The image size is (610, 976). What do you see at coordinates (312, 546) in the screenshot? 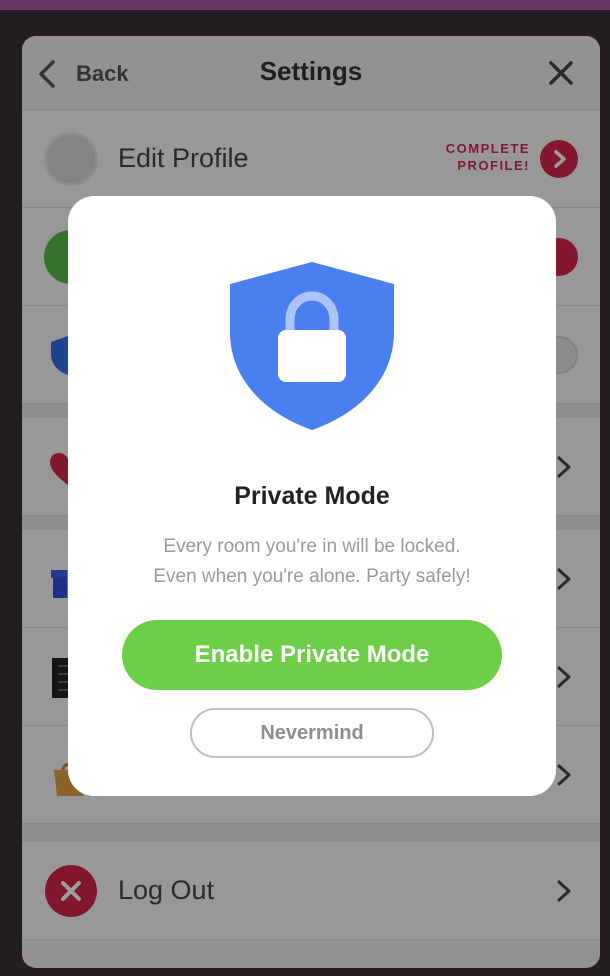
I see `dialog-description-line: Every room you're in will be locked.` at bounding box center [312, 546].